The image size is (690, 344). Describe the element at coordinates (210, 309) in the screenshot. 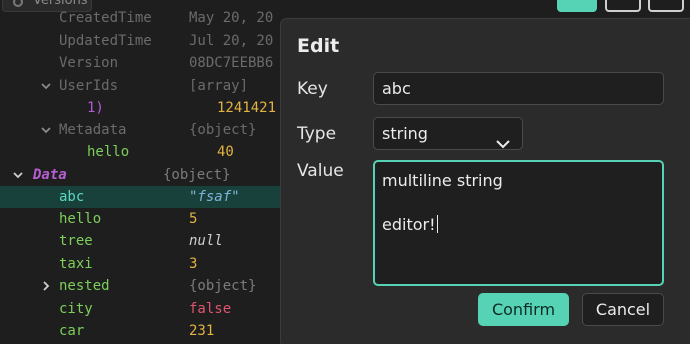

I see `tree-value: false` at that location.